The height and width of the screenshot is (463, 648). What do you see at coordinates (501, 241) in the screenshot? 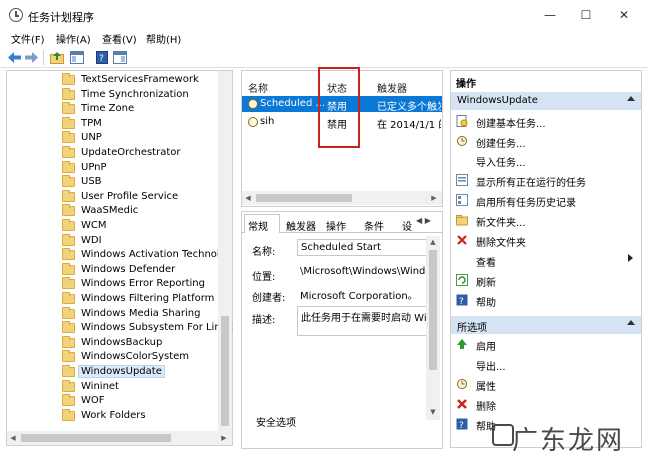
I see `action-item: 删除文件夹` at bounding box center [501, 241].